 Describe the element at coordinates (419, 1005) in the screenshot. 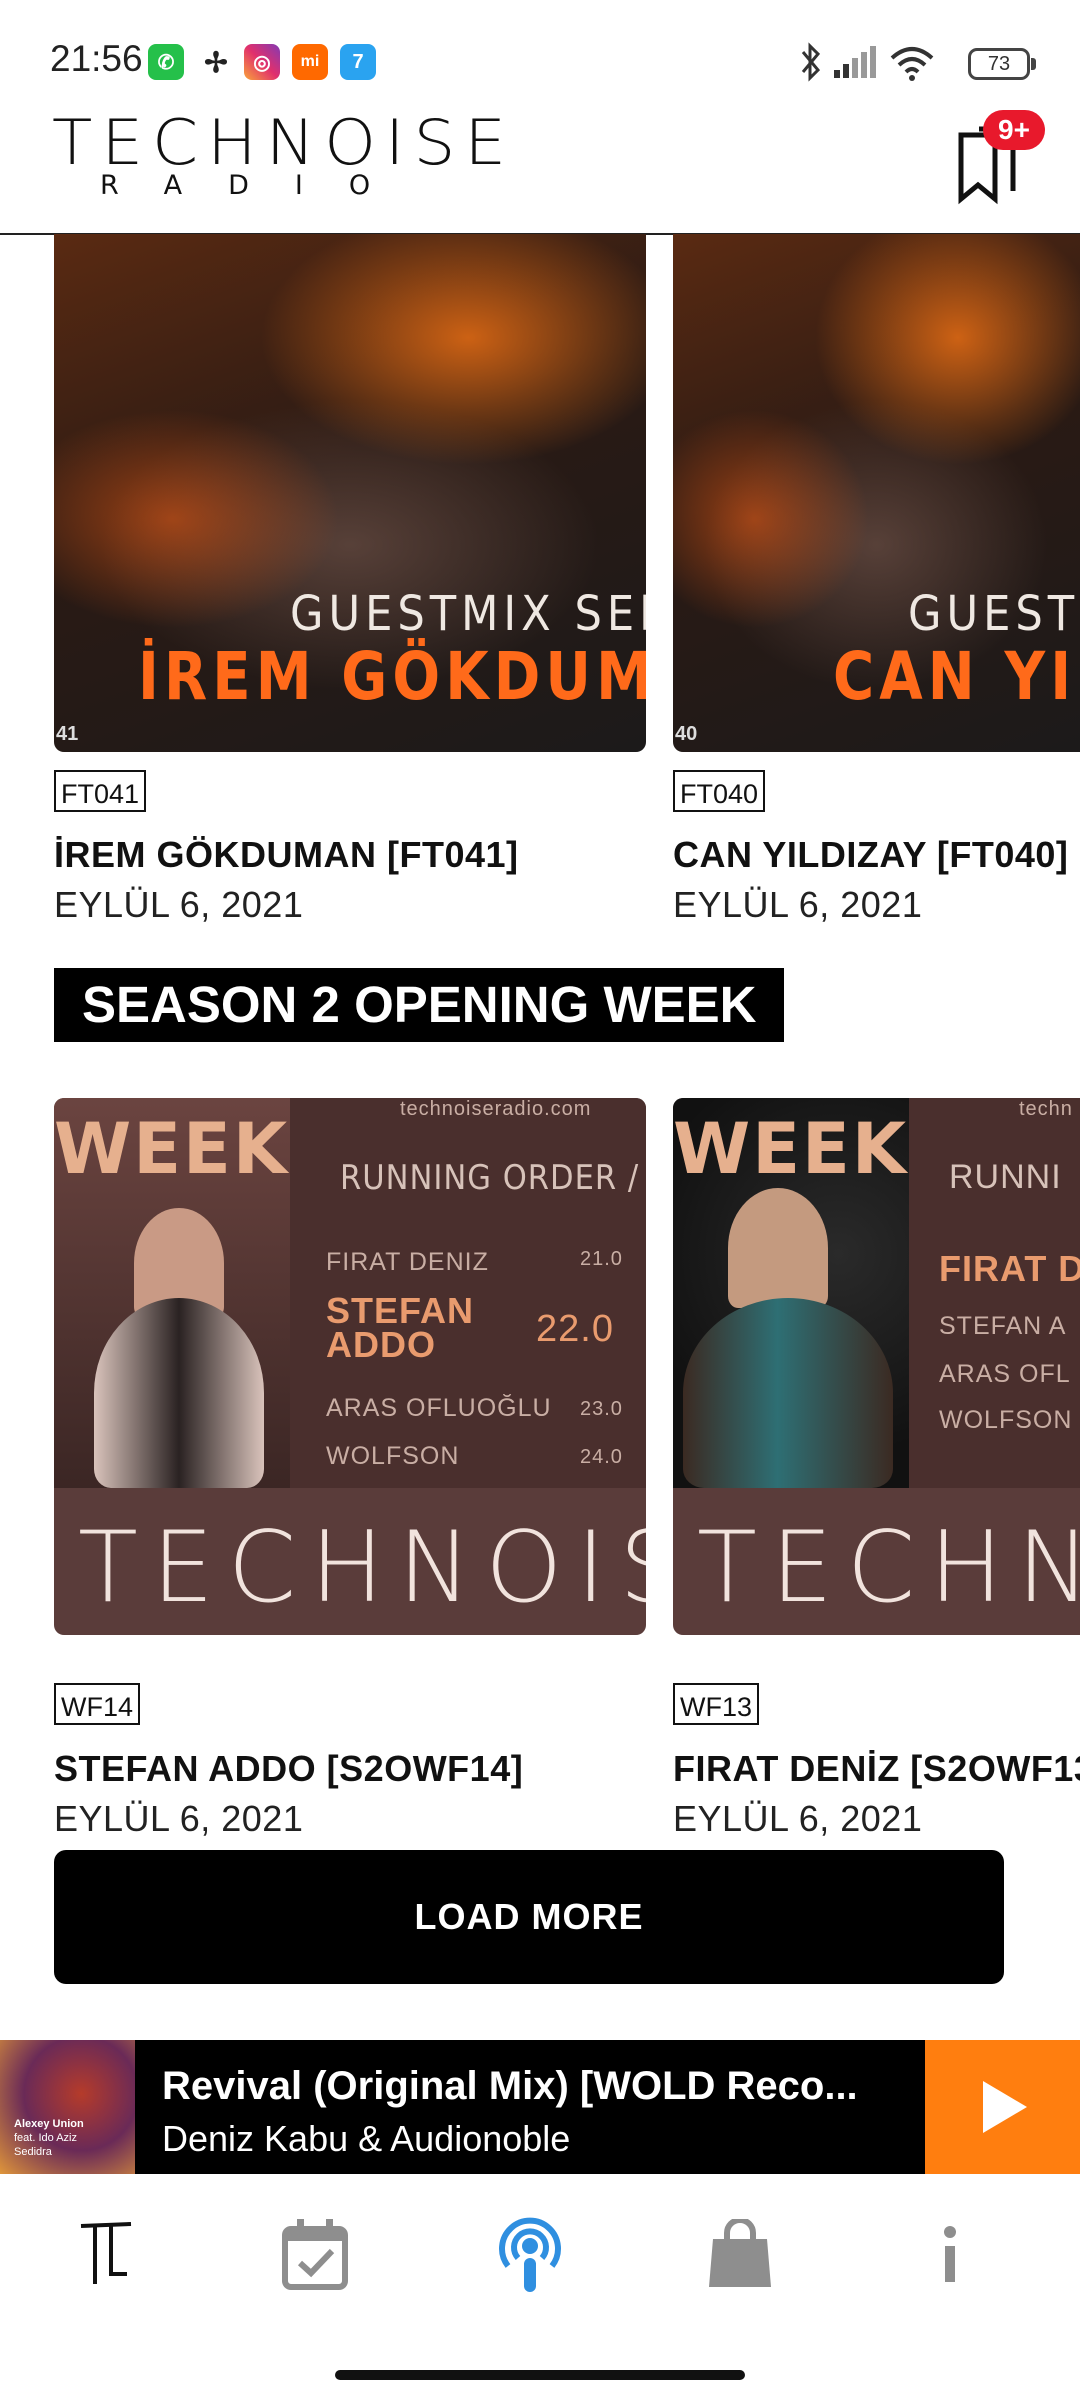

I see `section-heading: SEASON 2 OPENING WEEK` at that location.